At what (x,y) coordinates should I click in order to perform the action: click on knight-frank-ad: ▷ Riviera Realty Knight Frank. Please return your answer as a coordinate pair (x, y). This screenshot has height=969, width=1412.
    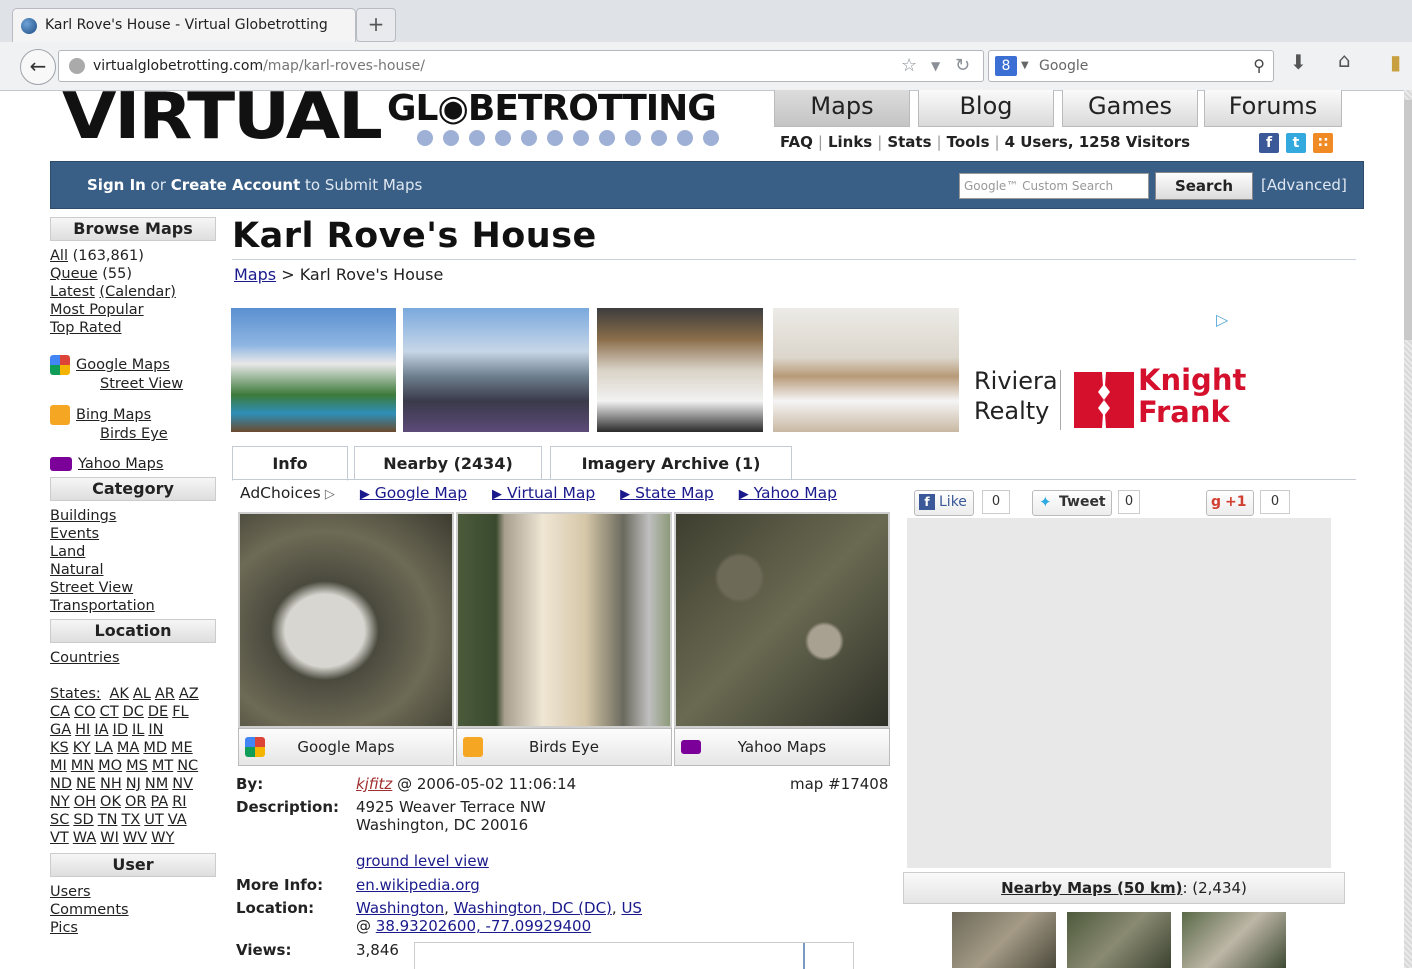
    Looking at the image, I should click on (1104, 370).